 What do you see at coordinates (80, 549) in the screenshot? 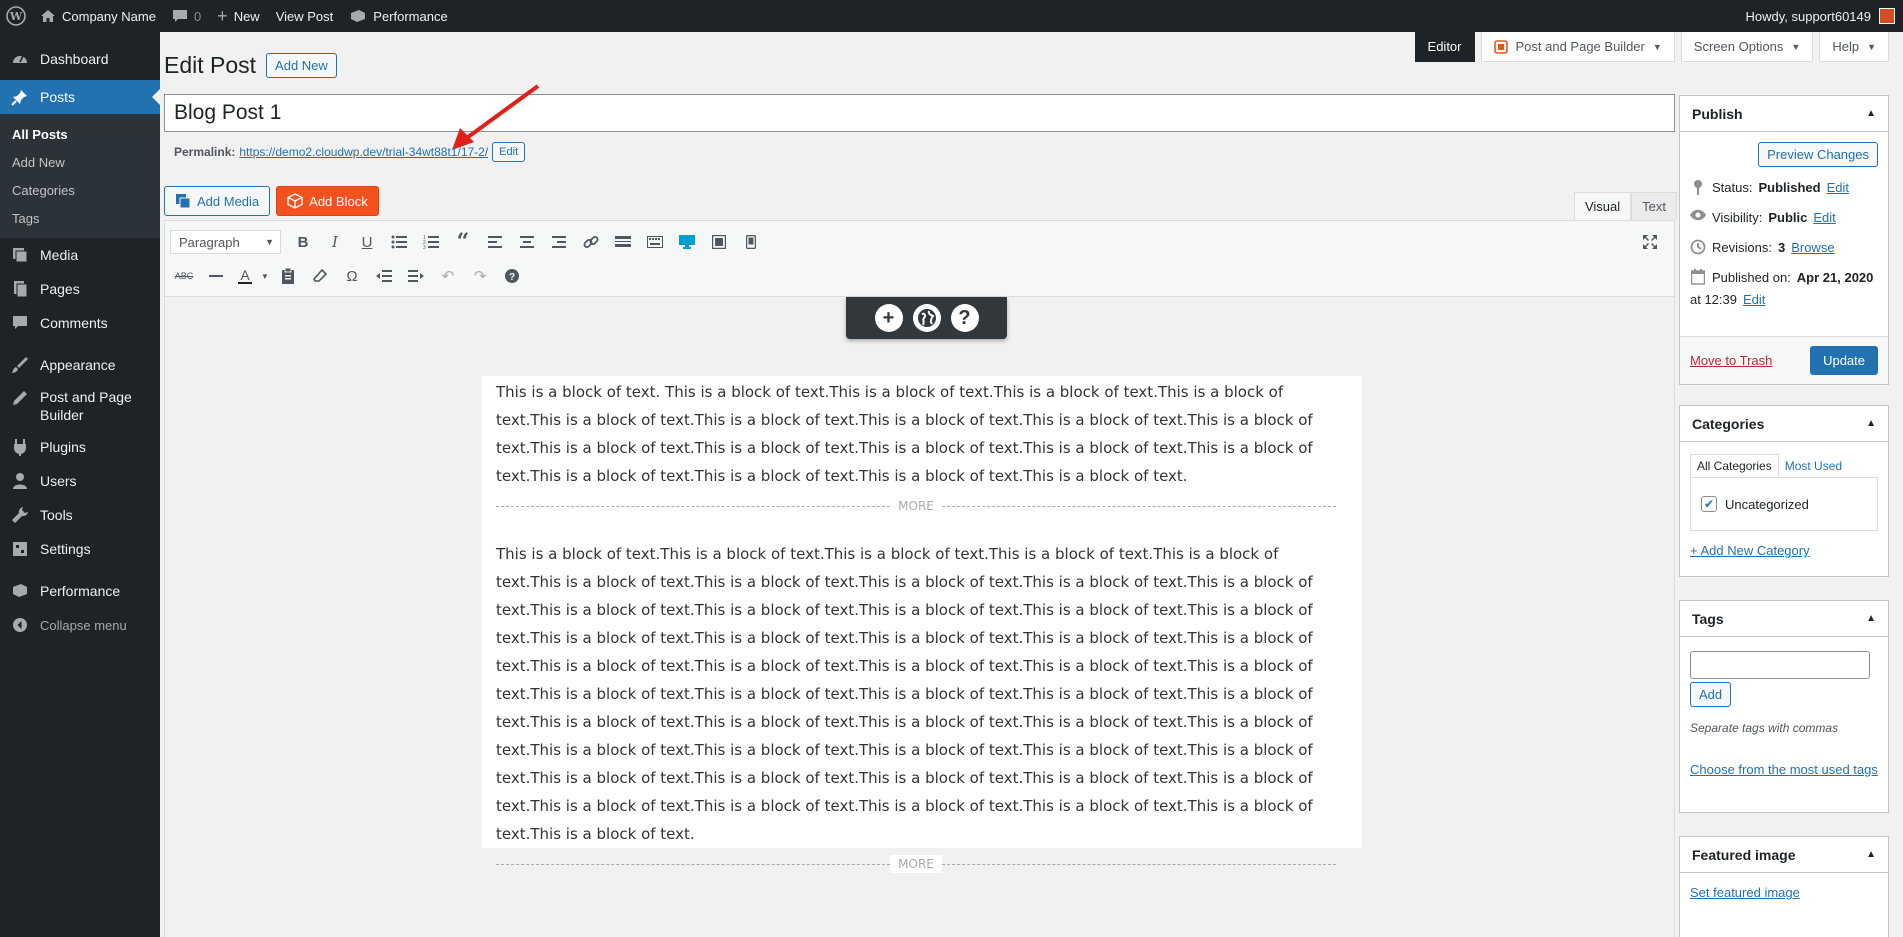
I see `sidebar-item-settings: Settings` at bounding box center [80, 549].